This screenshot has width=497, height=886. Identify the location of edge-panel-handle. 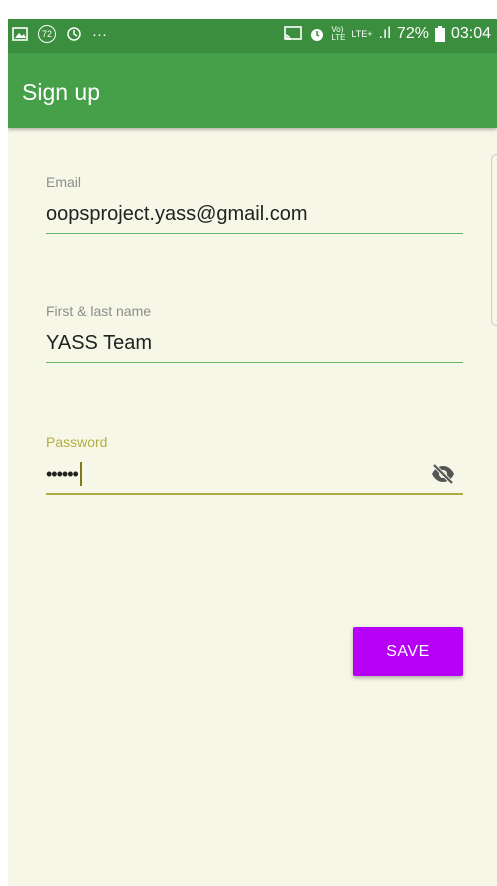
(494, 240).